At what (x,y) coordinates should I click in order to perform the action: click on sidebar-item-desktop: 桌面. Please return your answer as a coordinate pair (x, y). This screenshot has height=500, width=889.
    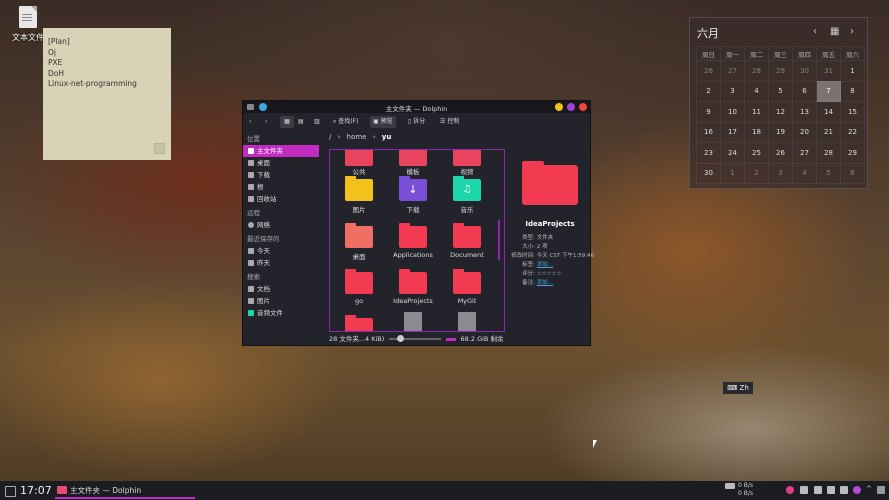
    Looking at the image, I should click on (284, 163).